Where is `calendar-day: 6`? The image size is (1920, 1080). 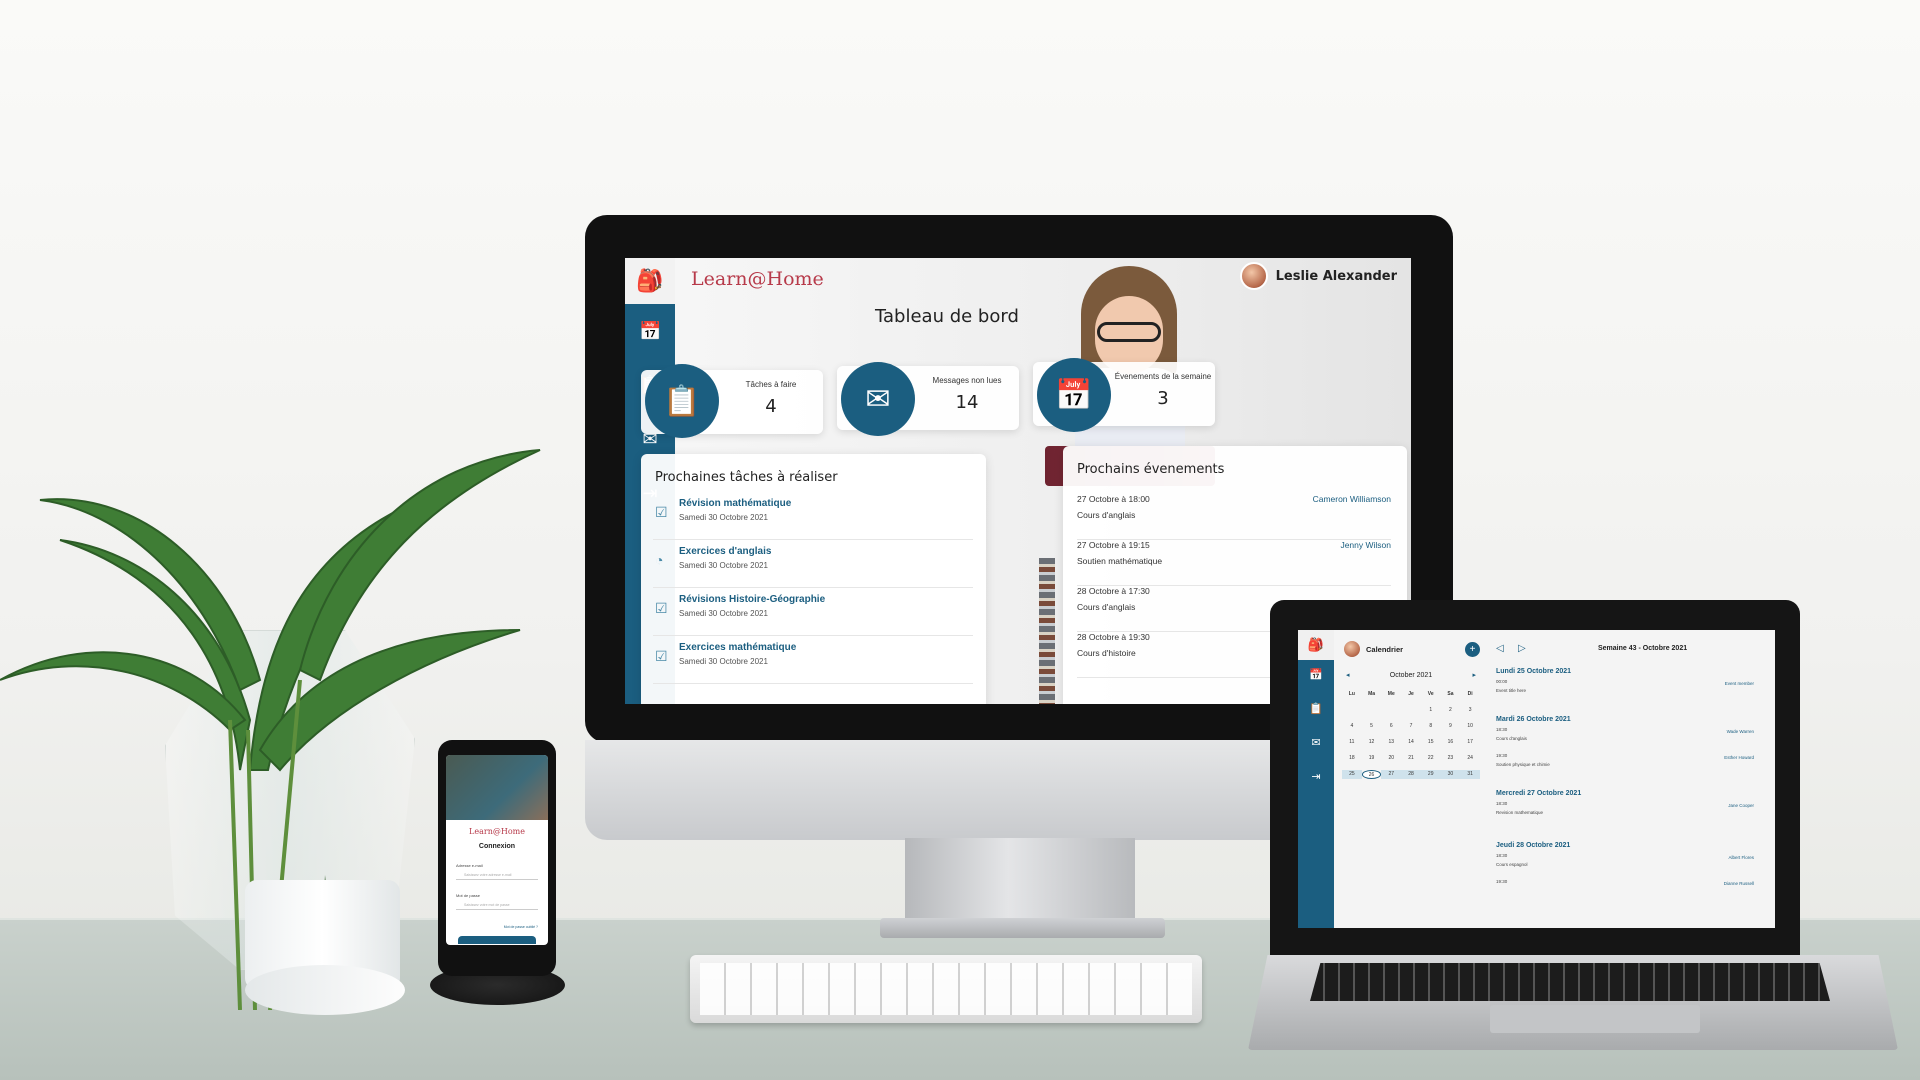
calendar-day: 6 is located at coordinates (1391, 726).